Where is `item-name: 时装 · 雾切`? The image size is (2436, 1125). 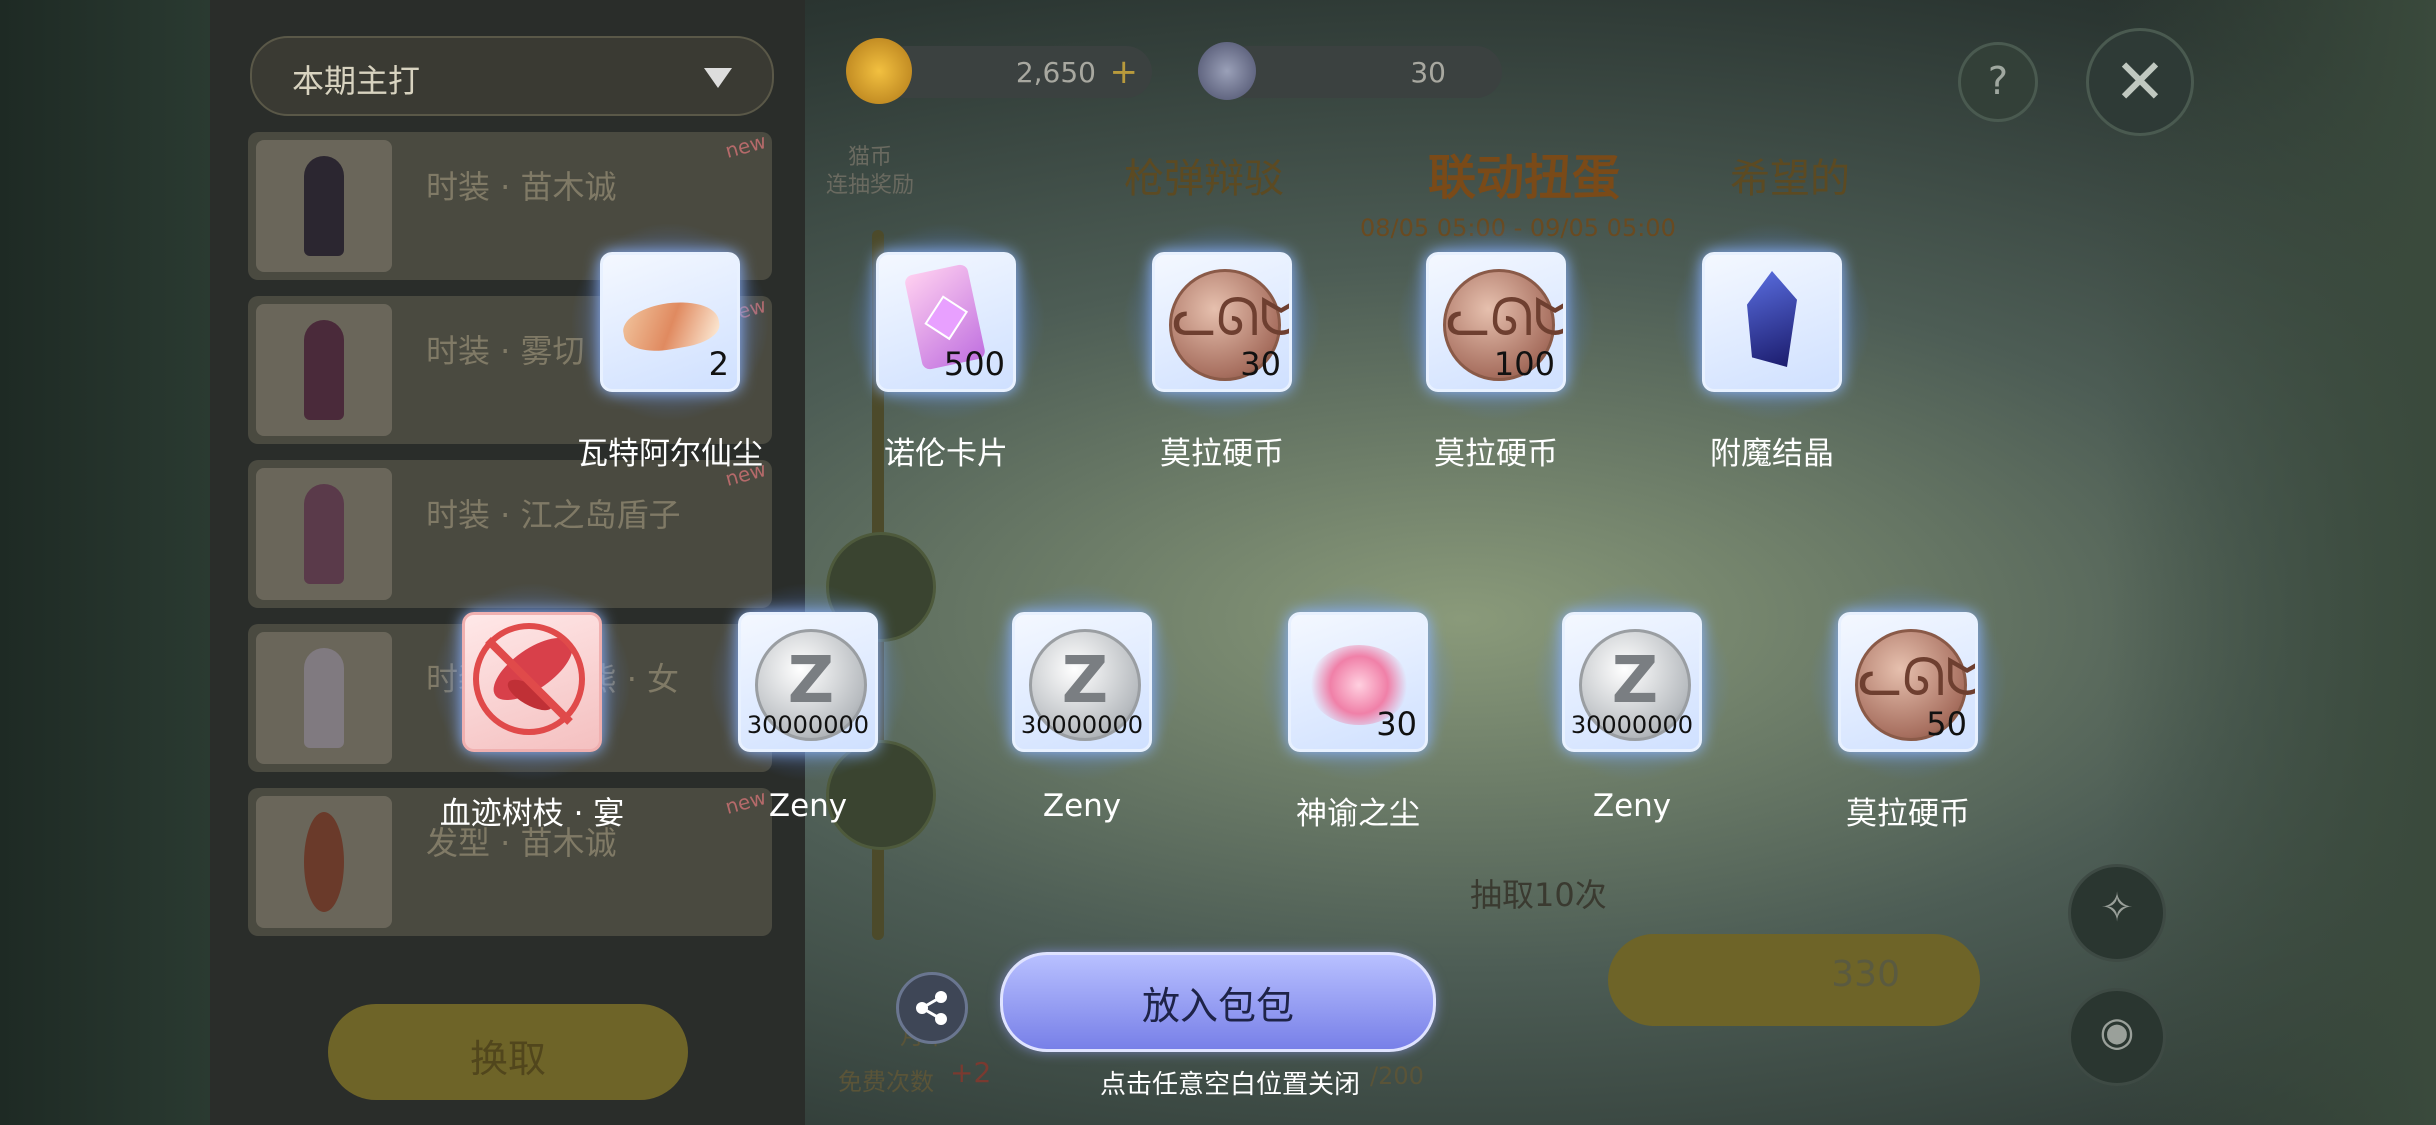
item-name: 时装 · 雾切 is located at coordinates (505, 351).